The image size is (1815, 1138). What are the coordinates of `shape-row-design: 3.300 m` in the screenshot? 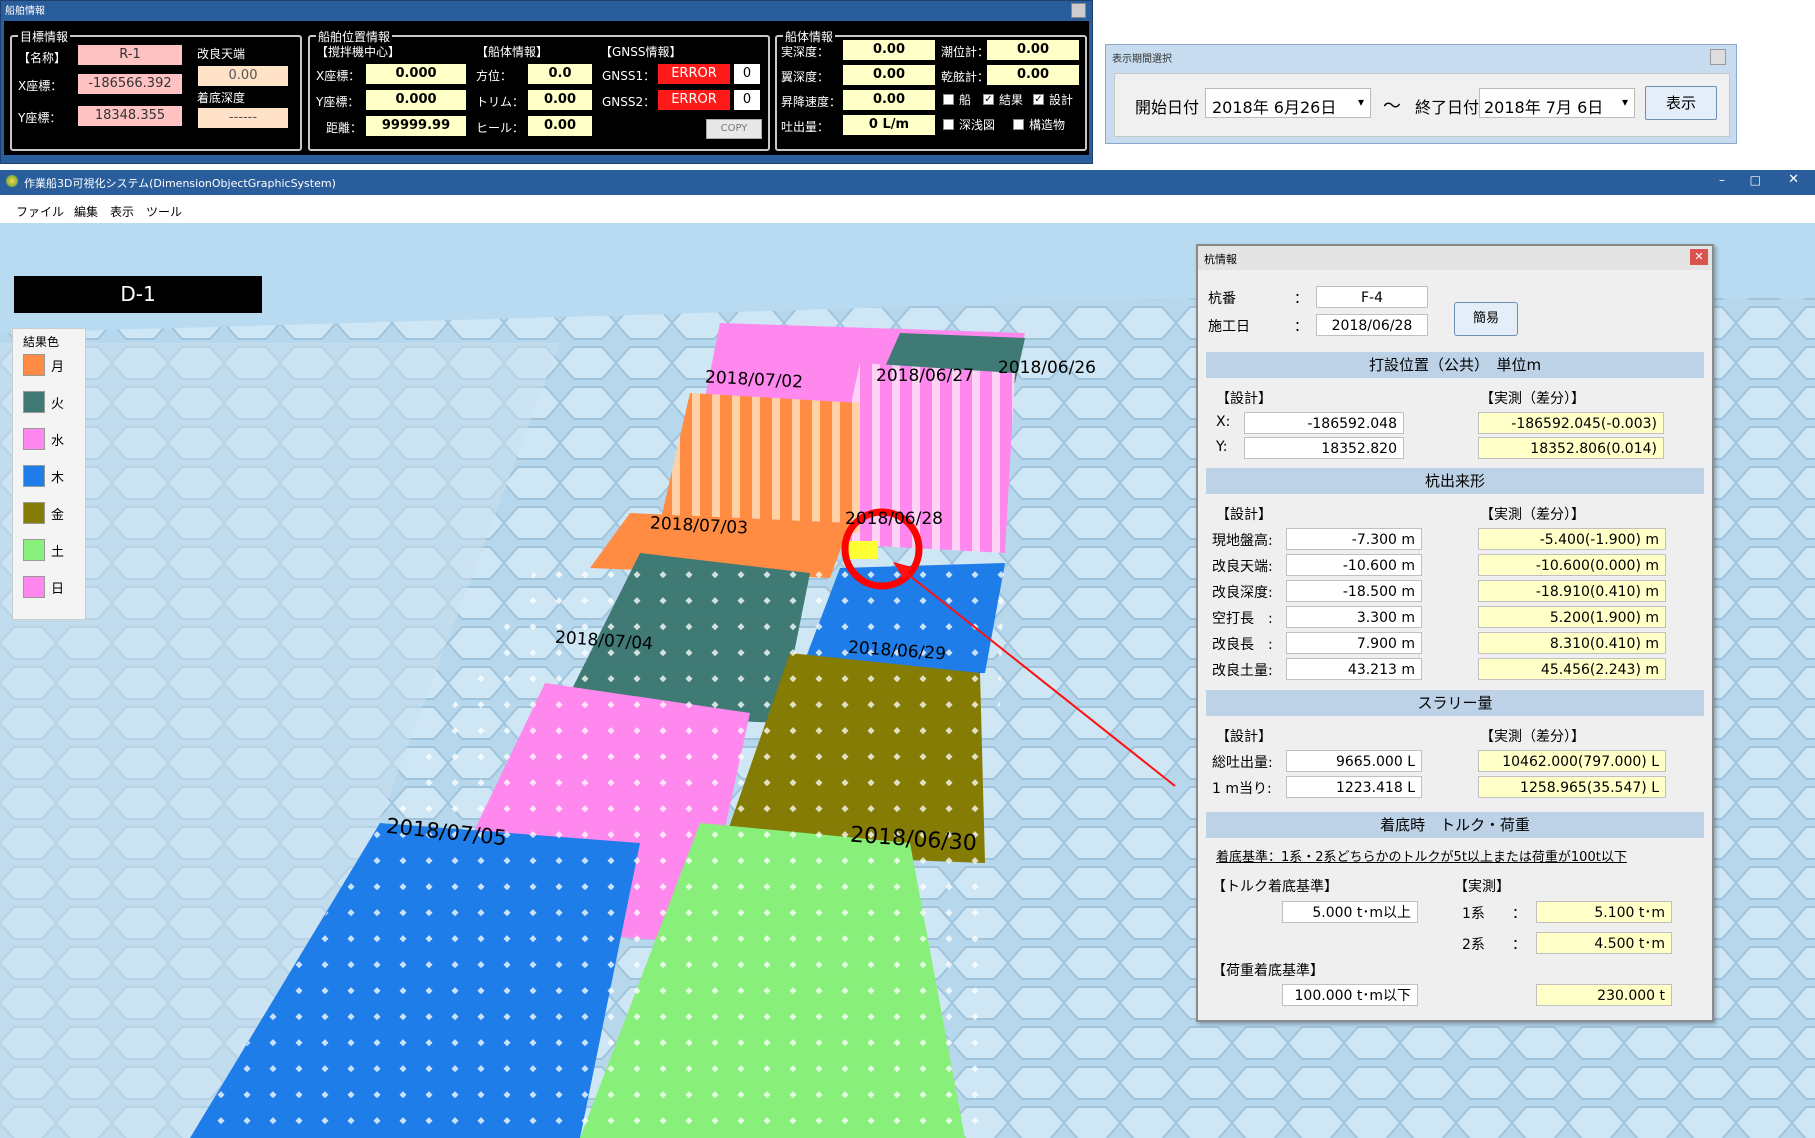 It's located at (1354, 617).